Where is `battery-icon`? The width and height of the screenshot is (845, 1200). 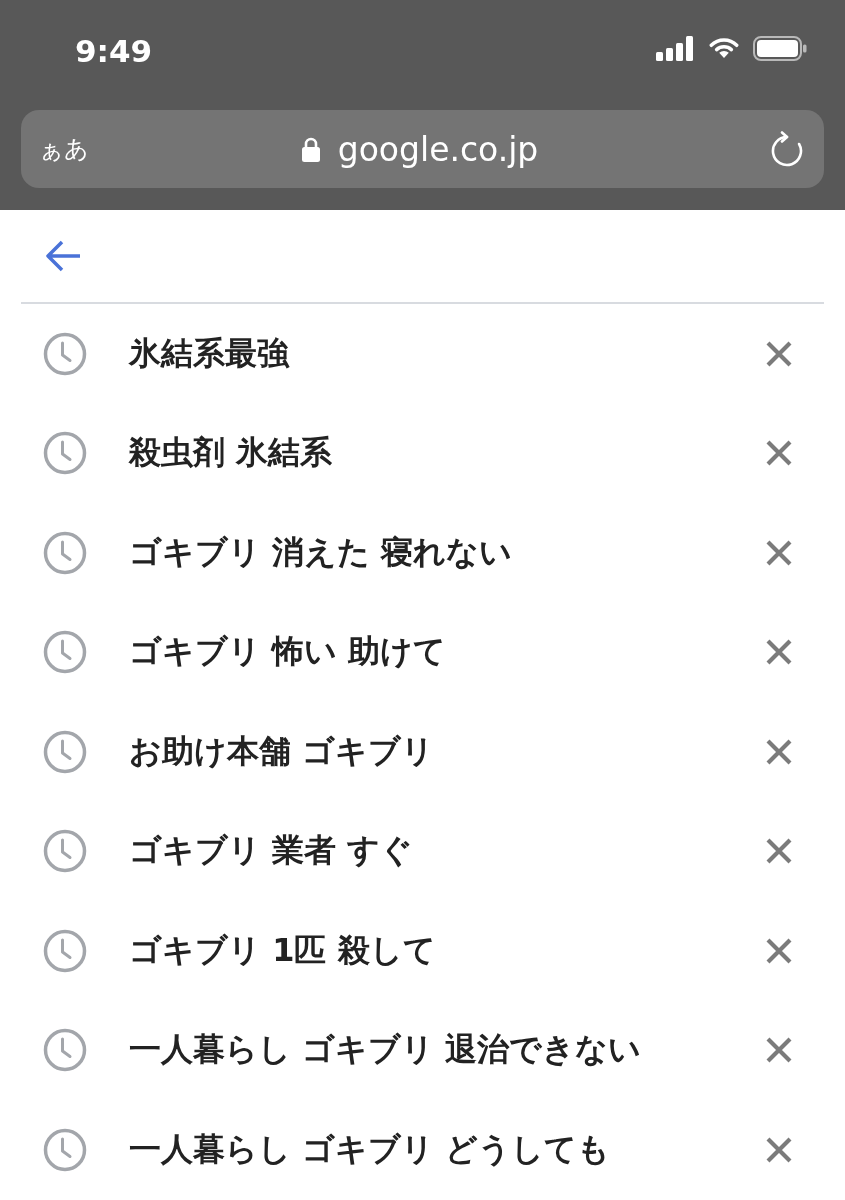 battery-icon is located at coordinates (780, 48).